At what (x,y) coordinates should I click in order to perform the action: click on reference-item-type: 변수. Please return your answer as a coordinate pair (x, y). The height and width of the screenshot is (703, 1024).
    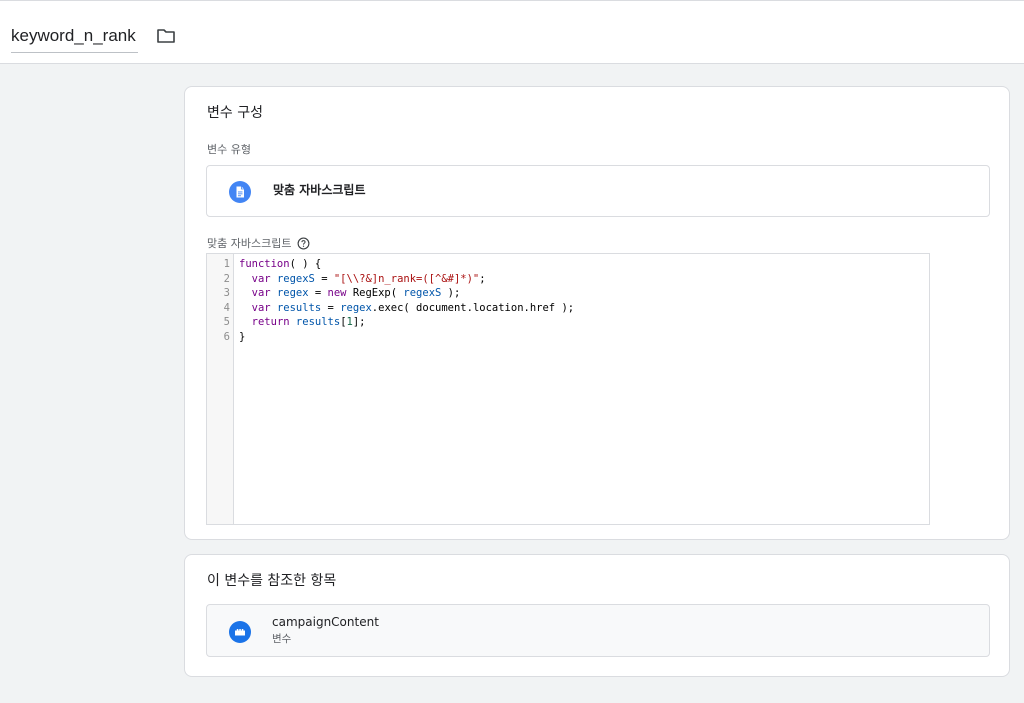
    Looking at the image, I should click on (282, 639).